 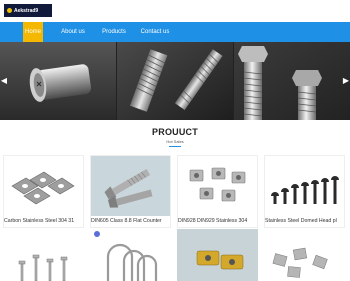 I want to click on flanged-pin-image, so click(x=58, y=81).